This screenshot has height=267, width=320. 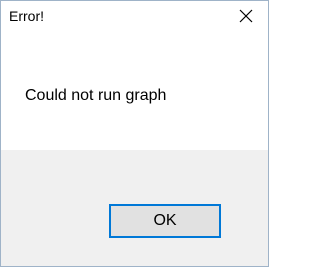 What do you see at coordinates (134, 16) in the screenshot?
I see `title-bar: Error!` at bounding box center [134, 16].